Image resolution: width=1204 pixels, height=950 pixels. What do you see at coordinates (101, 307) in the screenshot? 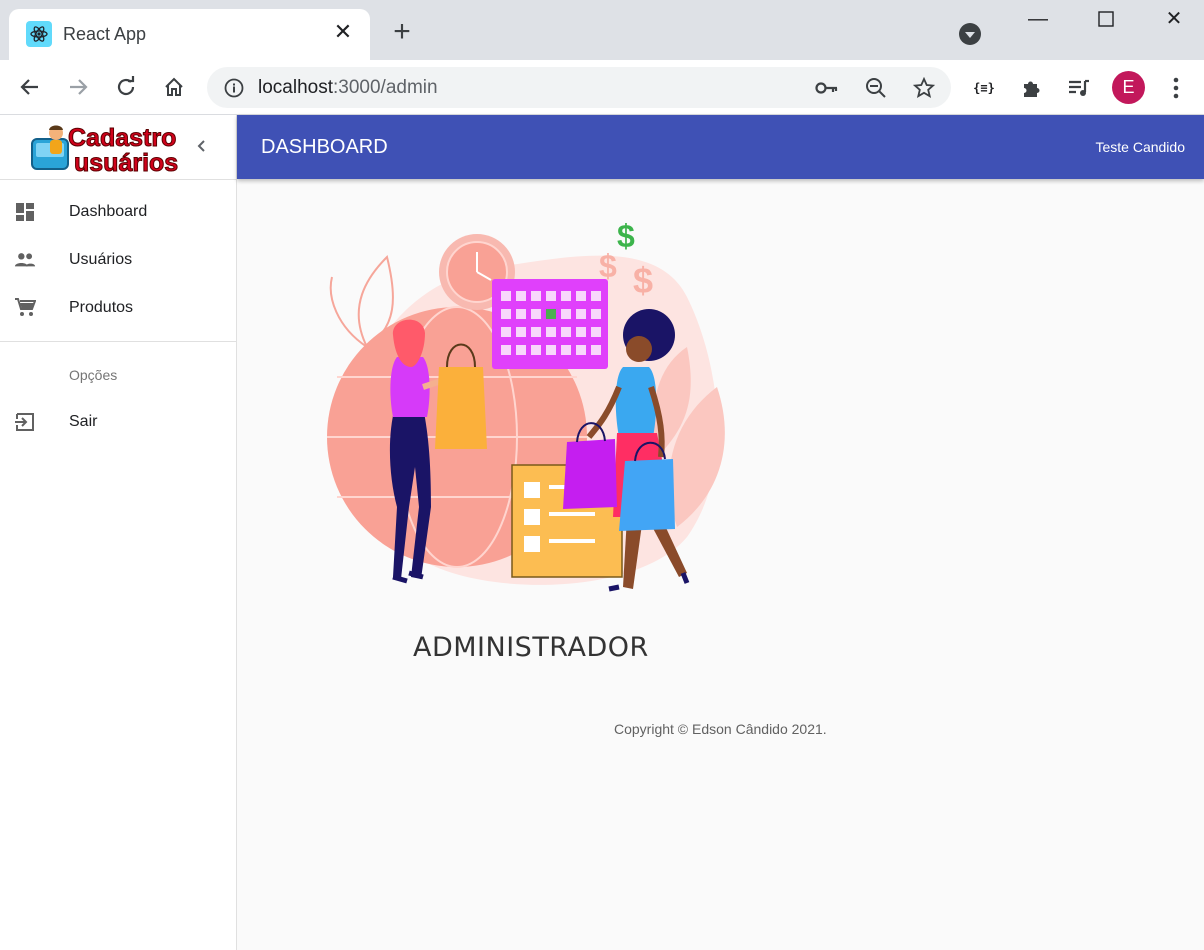
I see `sidebar-item-label: Produtos` at bounding box center [101, 307].